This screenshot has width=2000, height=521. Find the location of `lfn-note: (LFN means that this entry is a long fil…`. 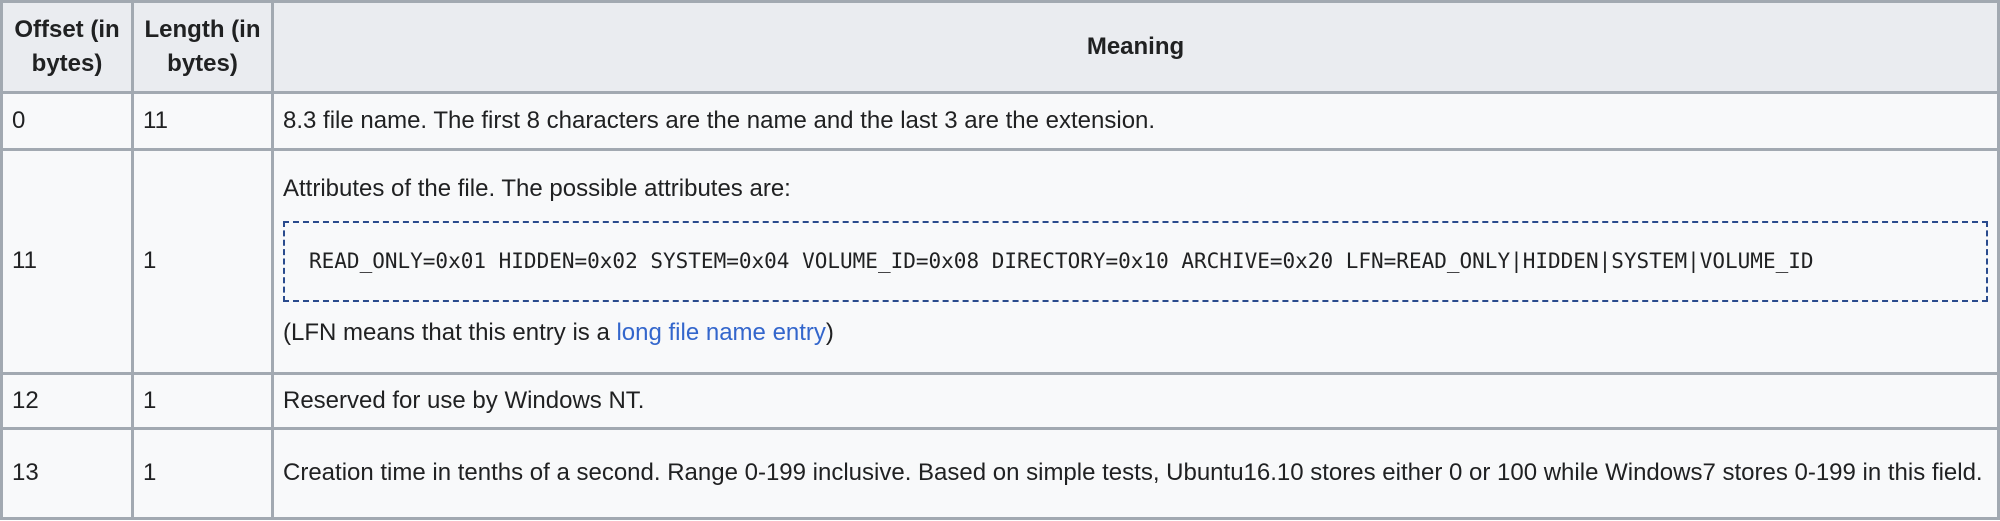

lfn-note: (LFN means that this entry is a long fil… is located at coordinates (1135, 333).